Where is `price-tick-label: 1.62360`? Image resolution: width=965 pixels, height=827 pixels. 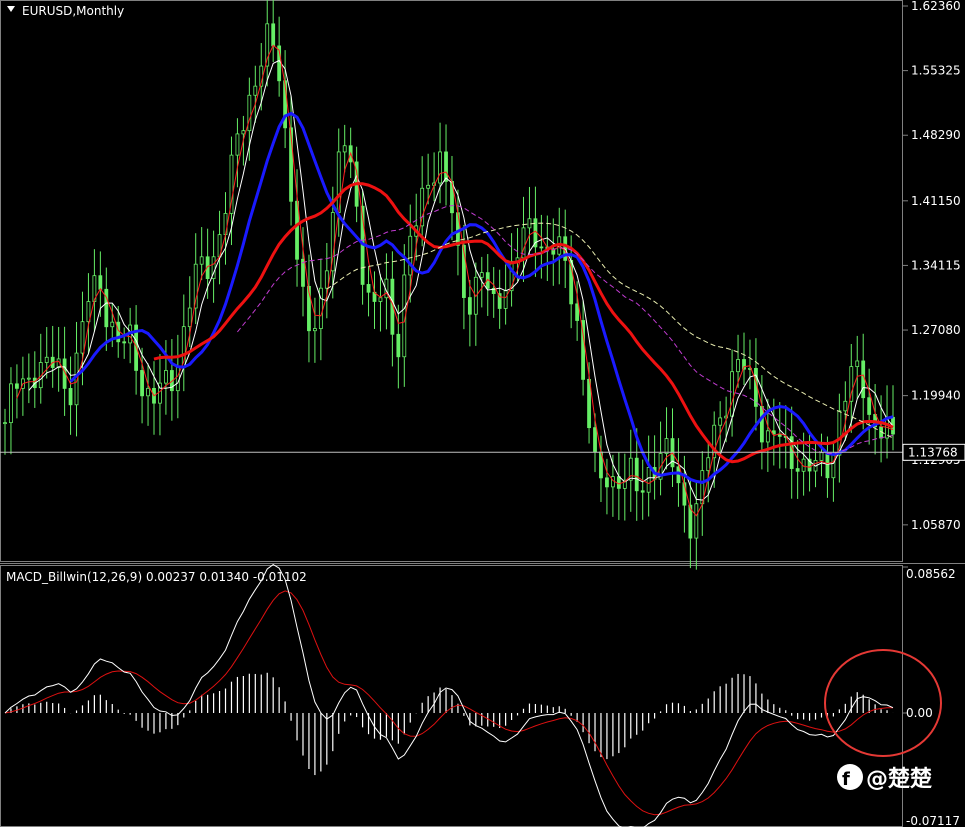
price-tick-label: 1.62360 is located at coordinates (936, 6).